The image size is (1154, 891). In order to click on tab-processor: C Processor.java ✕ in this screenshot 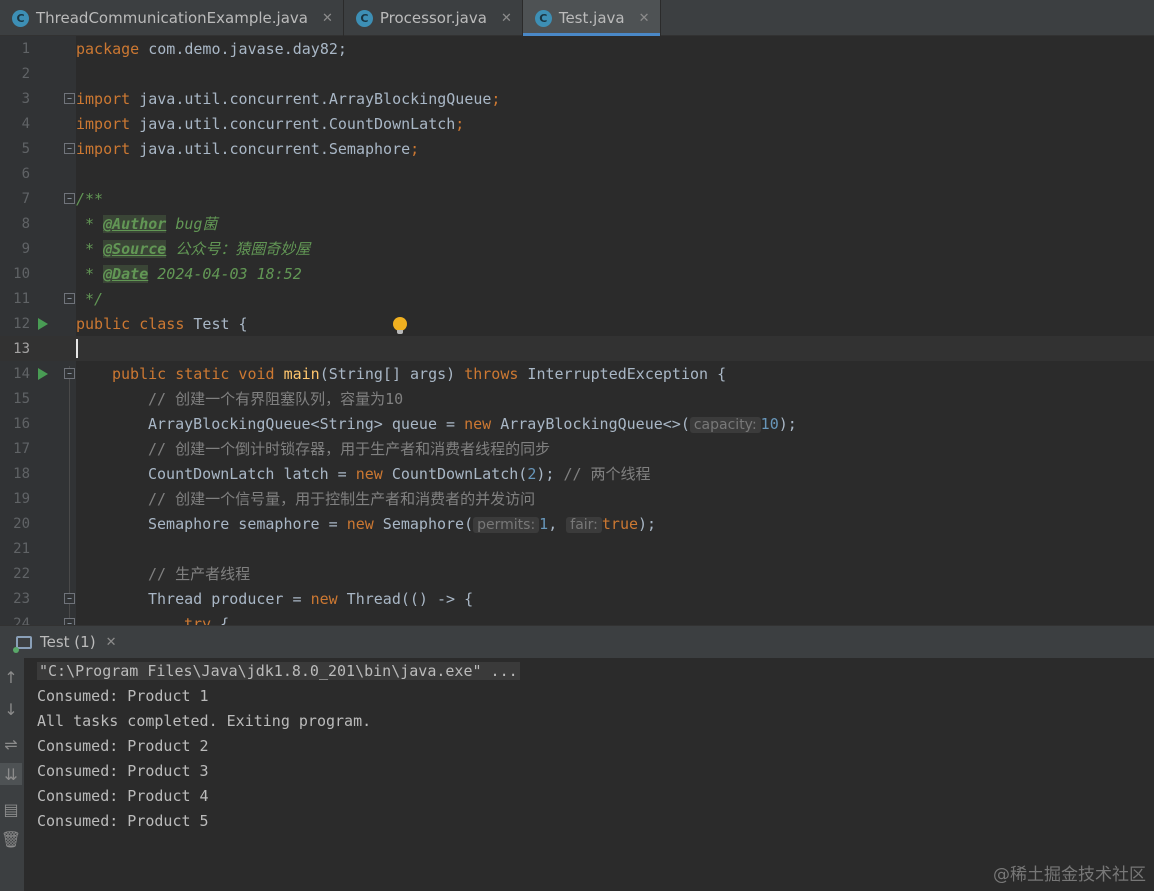, I will do `click(433, 18)`.